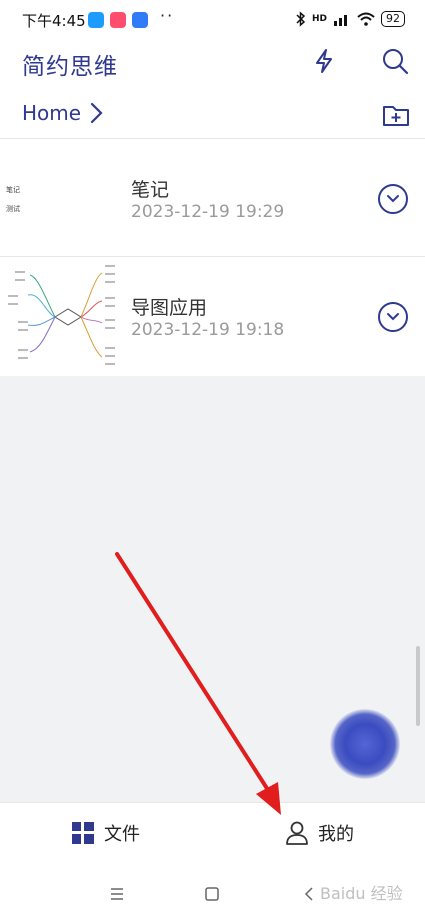 The width and height of the screenshot is (425, 920). What do you see at coordinates (396, 115) in the screenshot?
I see `new-folder-icon` at bounding box center [396, 115].